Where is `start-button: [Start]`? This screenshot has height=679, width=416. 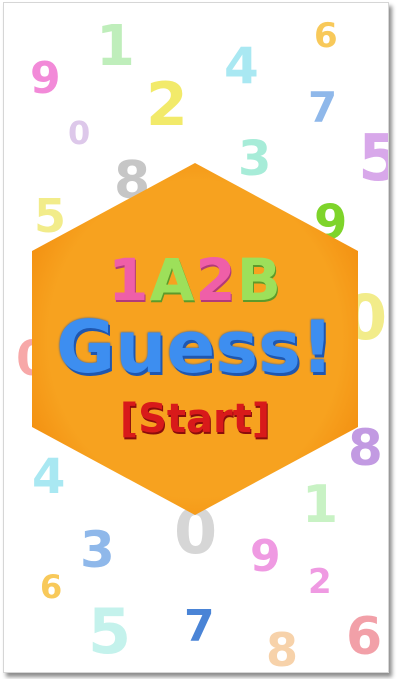 start-button: [Start] is located at coordinates (195, 419).